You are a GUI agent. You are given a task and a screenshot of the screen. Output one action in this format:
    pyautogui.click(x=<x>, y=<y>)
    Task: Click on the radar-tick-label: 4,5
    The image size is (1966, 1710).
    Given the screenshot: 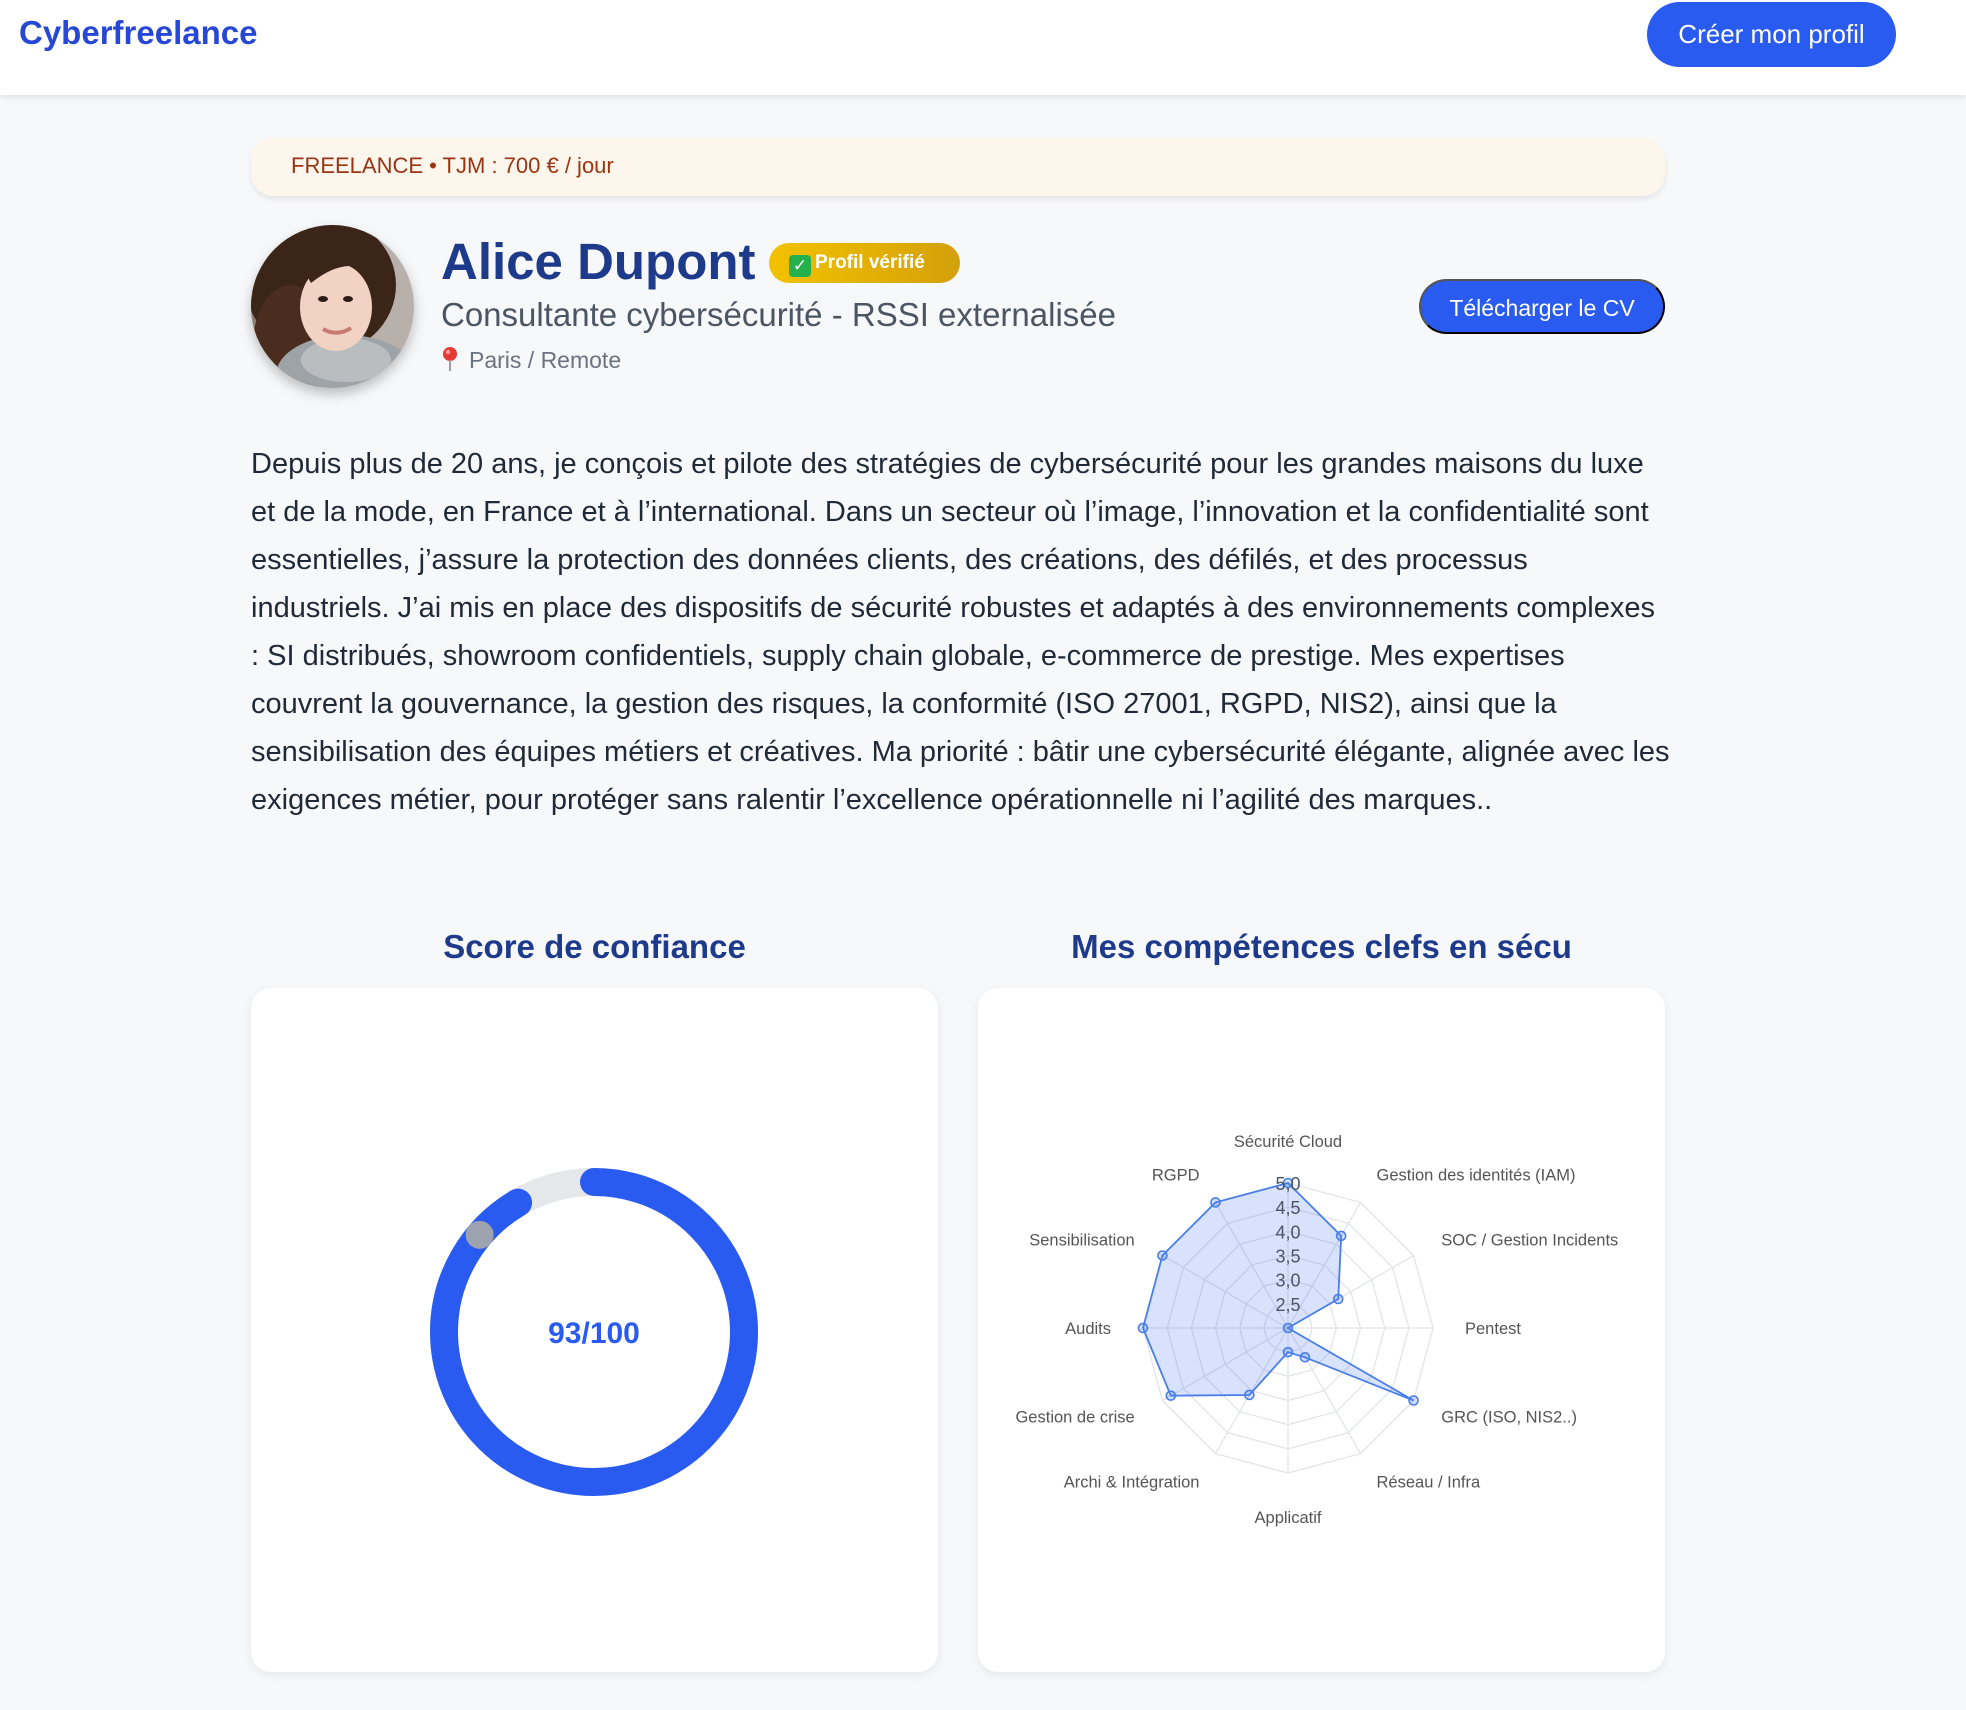 What is the action you would take?
    pyautogui.click(x=1287, y=1208)
    